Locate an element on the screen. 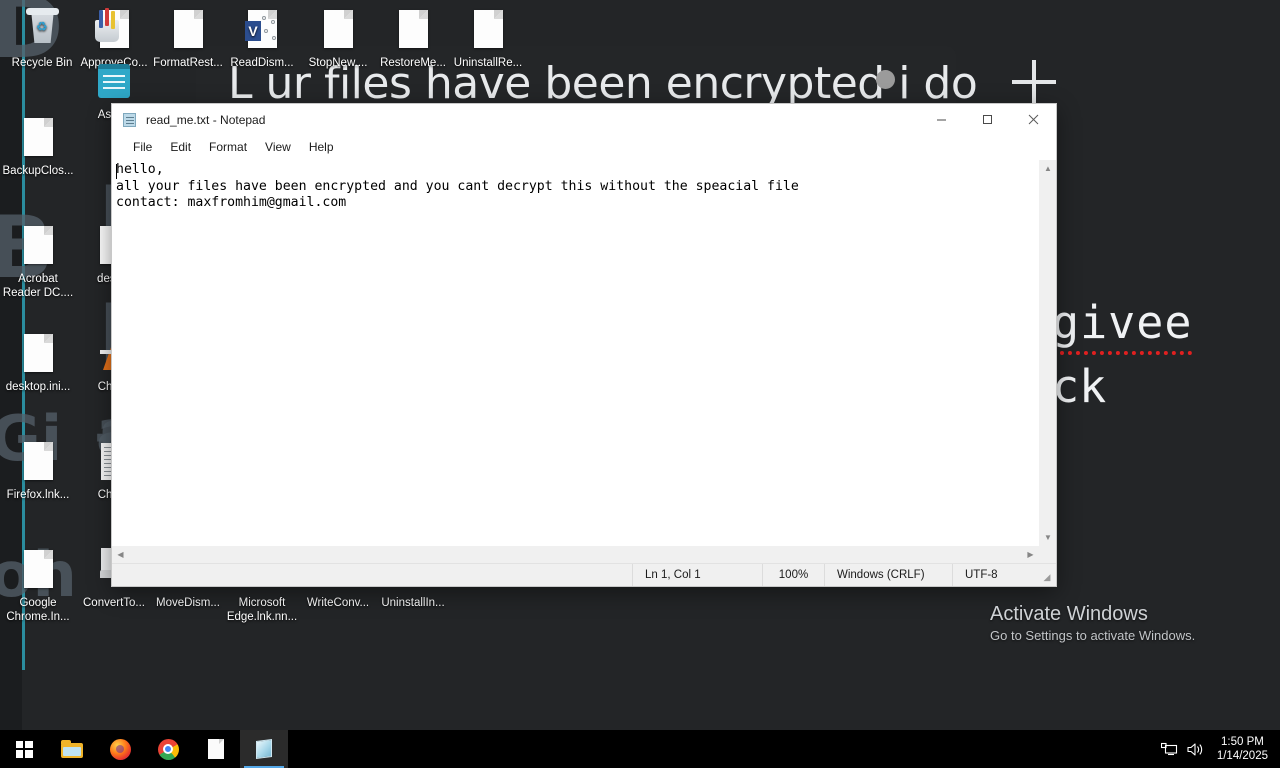 The width and height of the screenshot is (1280, 768). minimize-button is located at coordinates (941, 119).